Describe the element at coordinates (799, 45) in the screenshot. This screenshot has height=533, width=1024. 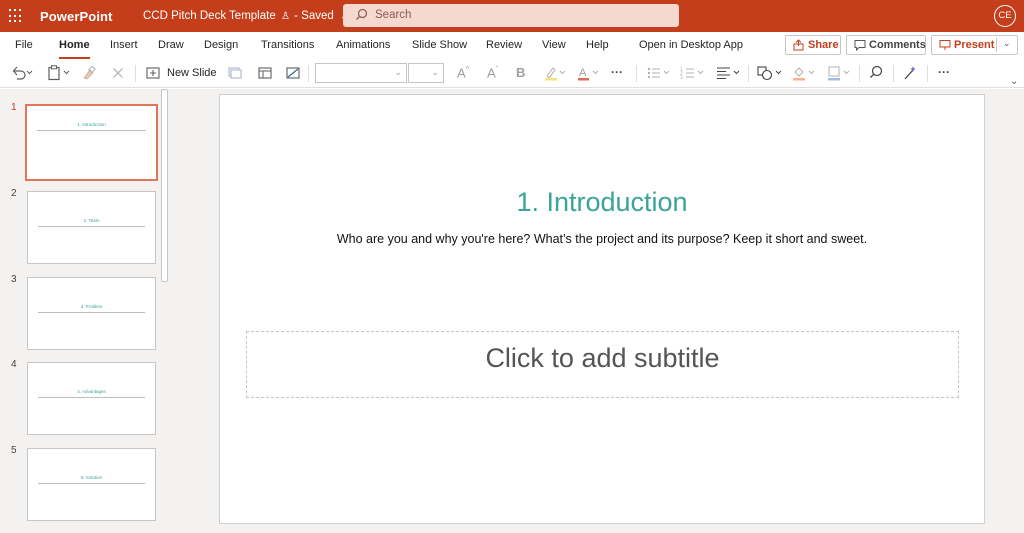
I see `share-icon` at that location.